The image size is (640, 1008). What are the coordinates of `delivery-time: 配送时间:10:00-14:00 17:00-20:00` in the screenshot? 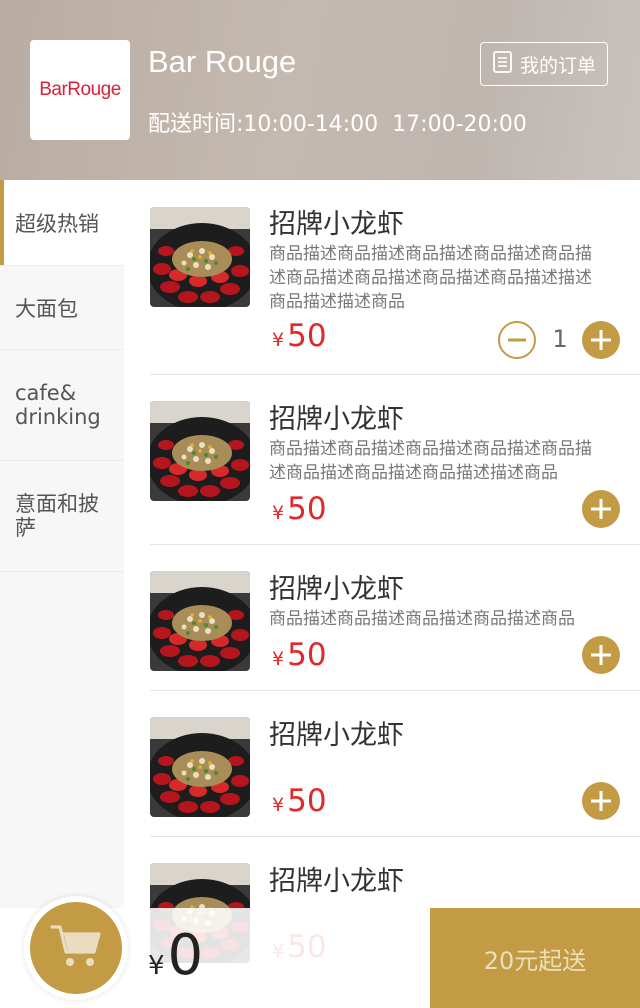 It's located at (337, 122).